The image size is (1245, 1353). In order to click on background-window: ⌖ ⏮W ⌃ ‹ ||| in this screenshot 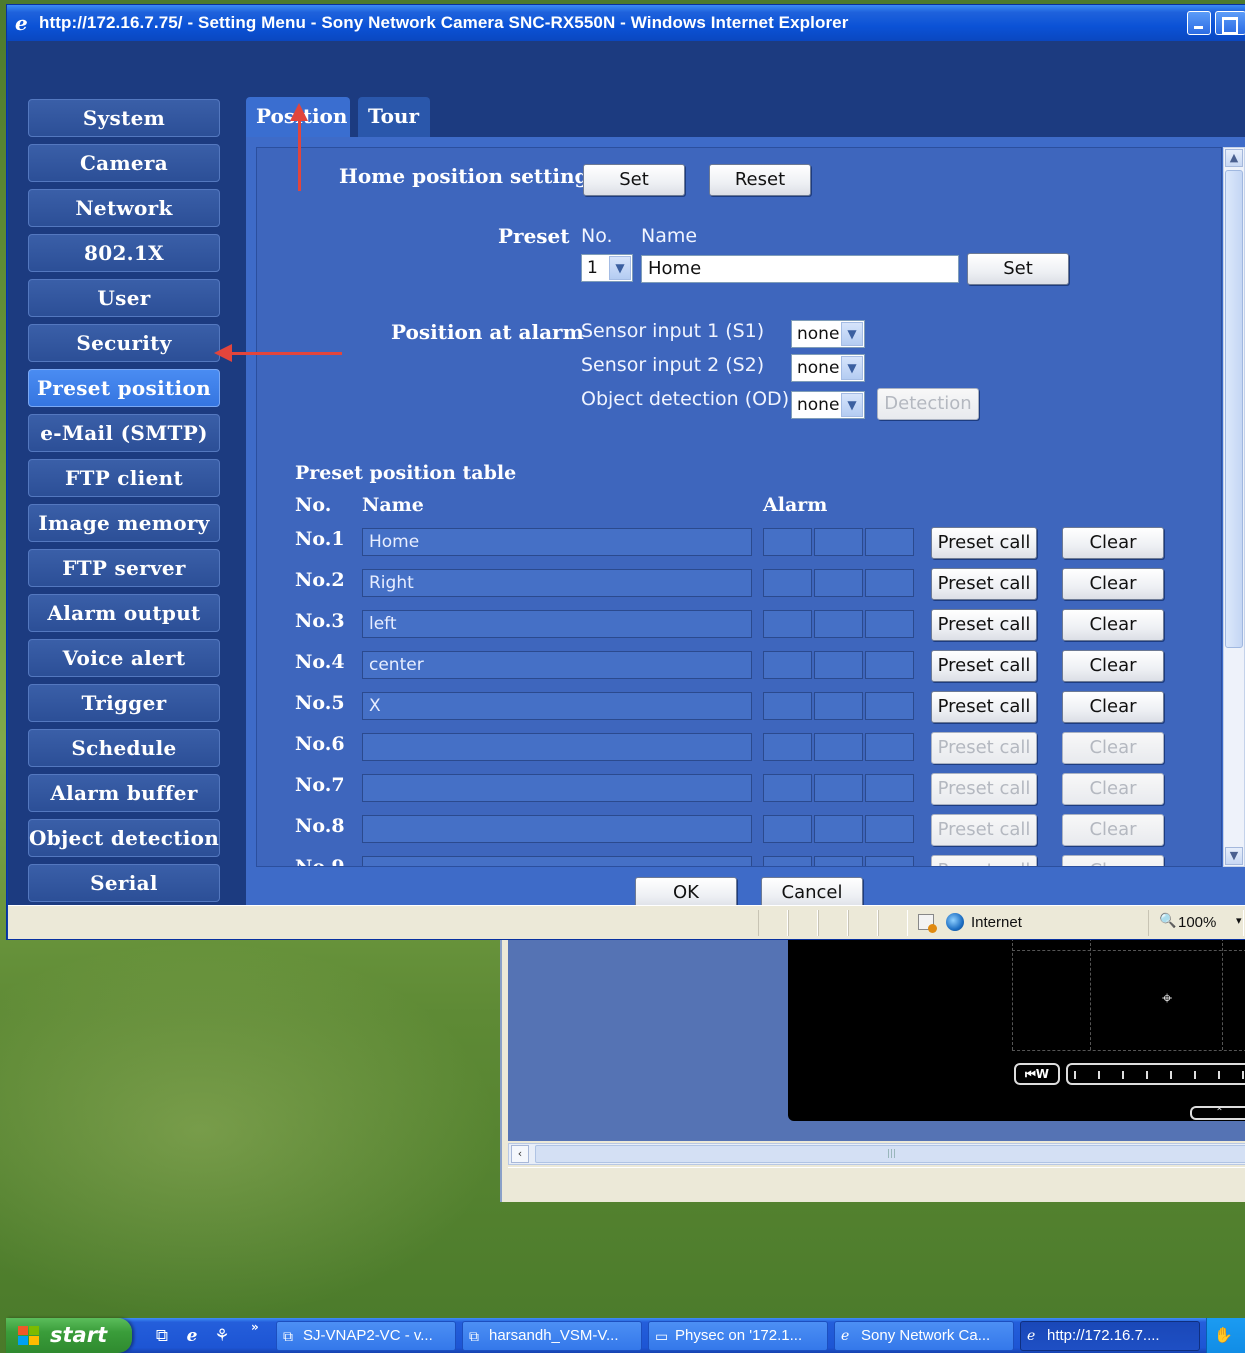, I will do `click(872, 1070)`.